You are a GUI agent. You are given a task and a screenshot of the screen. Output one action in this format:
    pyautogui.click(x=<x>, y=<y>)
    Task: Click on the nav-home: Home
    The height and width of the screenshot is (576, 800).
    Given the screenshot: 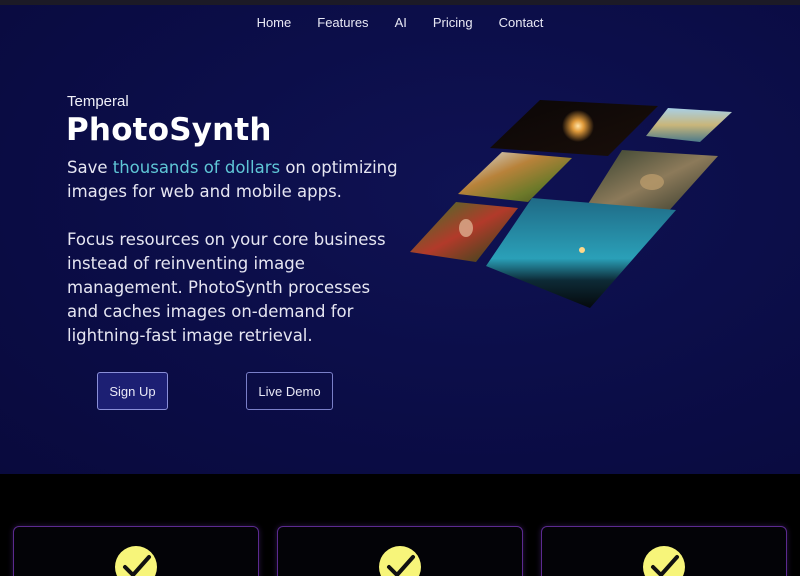 What is the action you would take?
    pyautogui.click(x=274, y=23)
    